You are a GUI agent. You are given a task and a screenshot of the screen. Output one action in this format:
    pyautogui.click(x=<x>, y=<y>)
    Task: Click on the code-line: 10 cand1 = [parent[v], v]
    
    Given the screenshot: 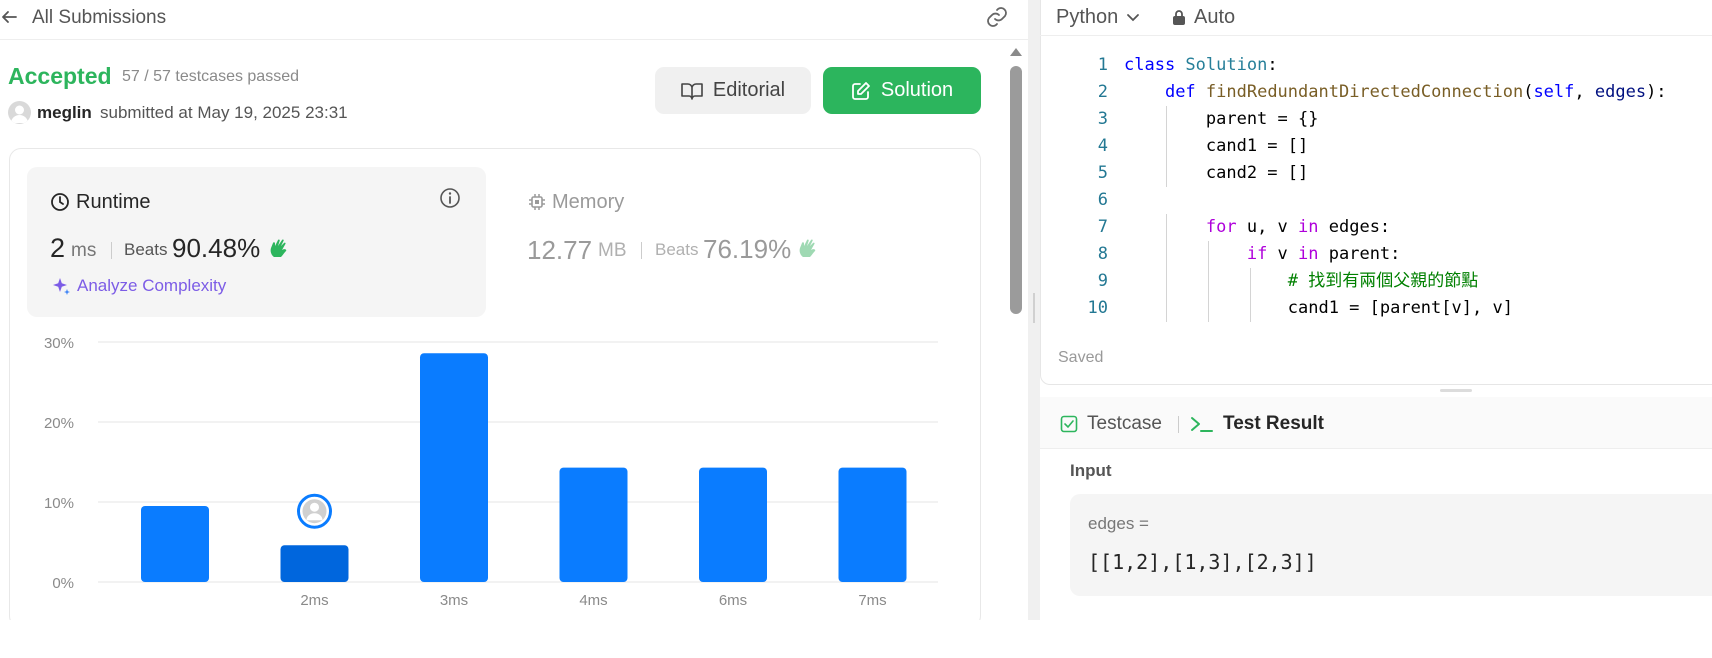 What is the action you would take?
    pyautogui.click(x=1376, y=308)
    